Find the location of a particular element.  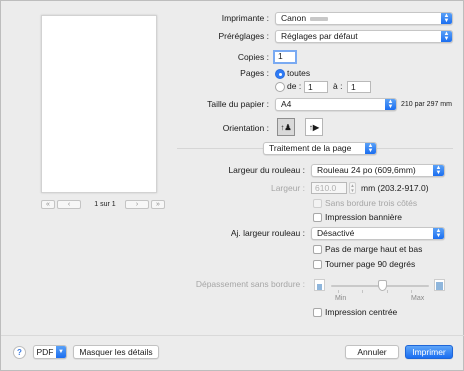

borderless-three-label: Sans bordure trois côtés is located at coordinates (371, 203).